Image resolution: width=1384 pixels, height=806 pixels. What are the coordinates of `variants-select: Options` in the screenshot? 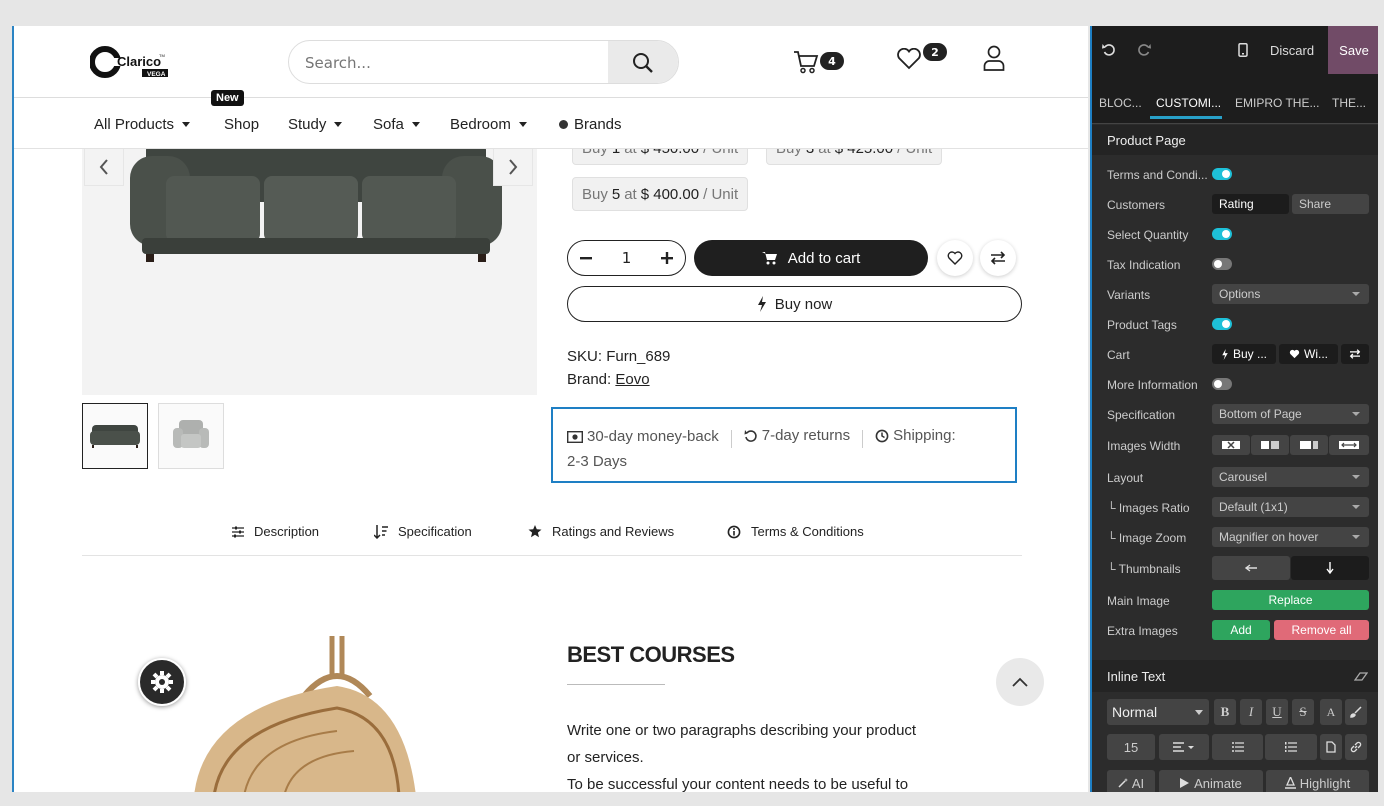 It's located at (1290, 294).